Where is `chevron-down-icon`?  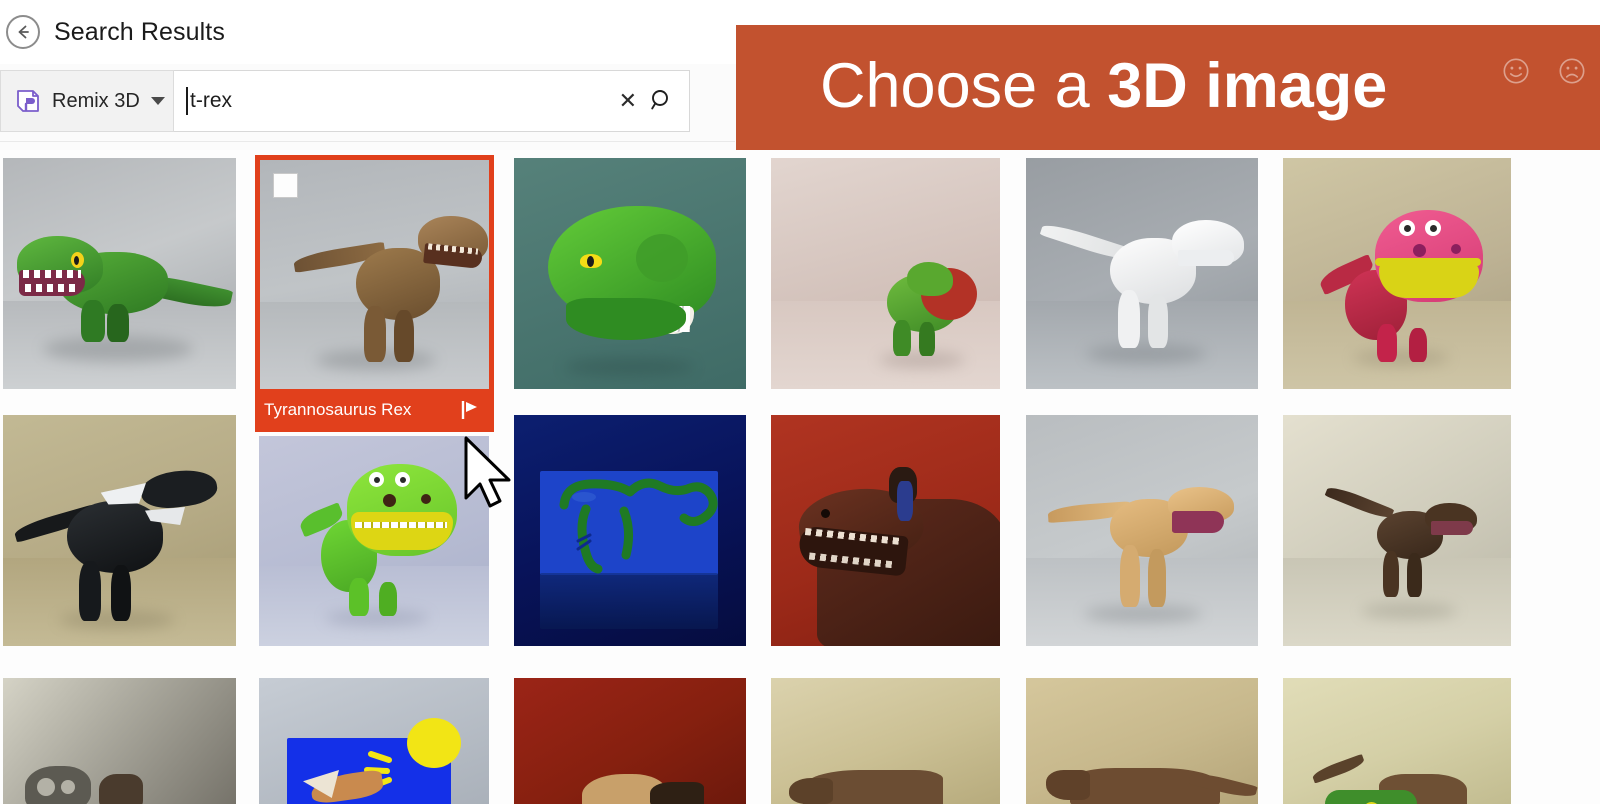
chevron-down-icon is located at coordinates (157, 101).